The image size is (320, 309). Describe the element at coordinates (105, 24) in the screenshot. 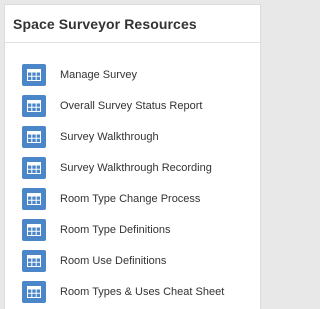

I see `panel-title: Space Surveyor Resources` at that location.